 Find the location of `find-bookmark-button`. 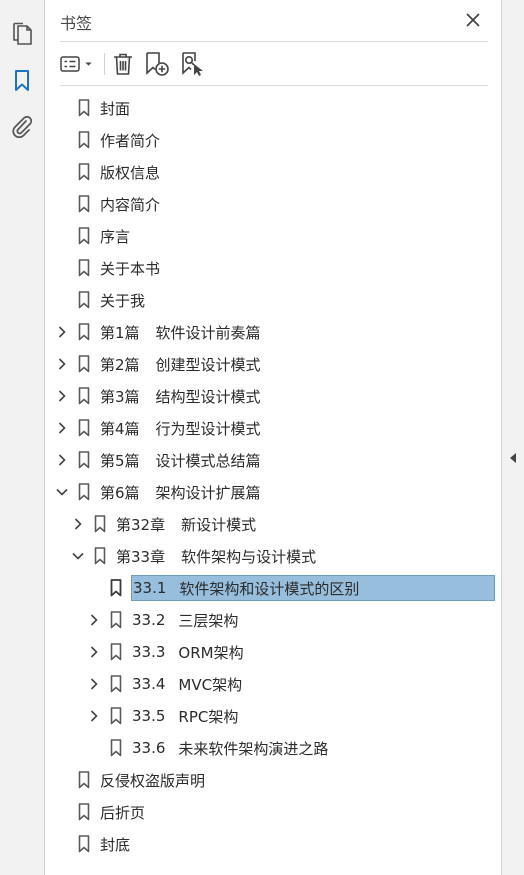

find-bookmark-button is located at coordinates (192, 64).